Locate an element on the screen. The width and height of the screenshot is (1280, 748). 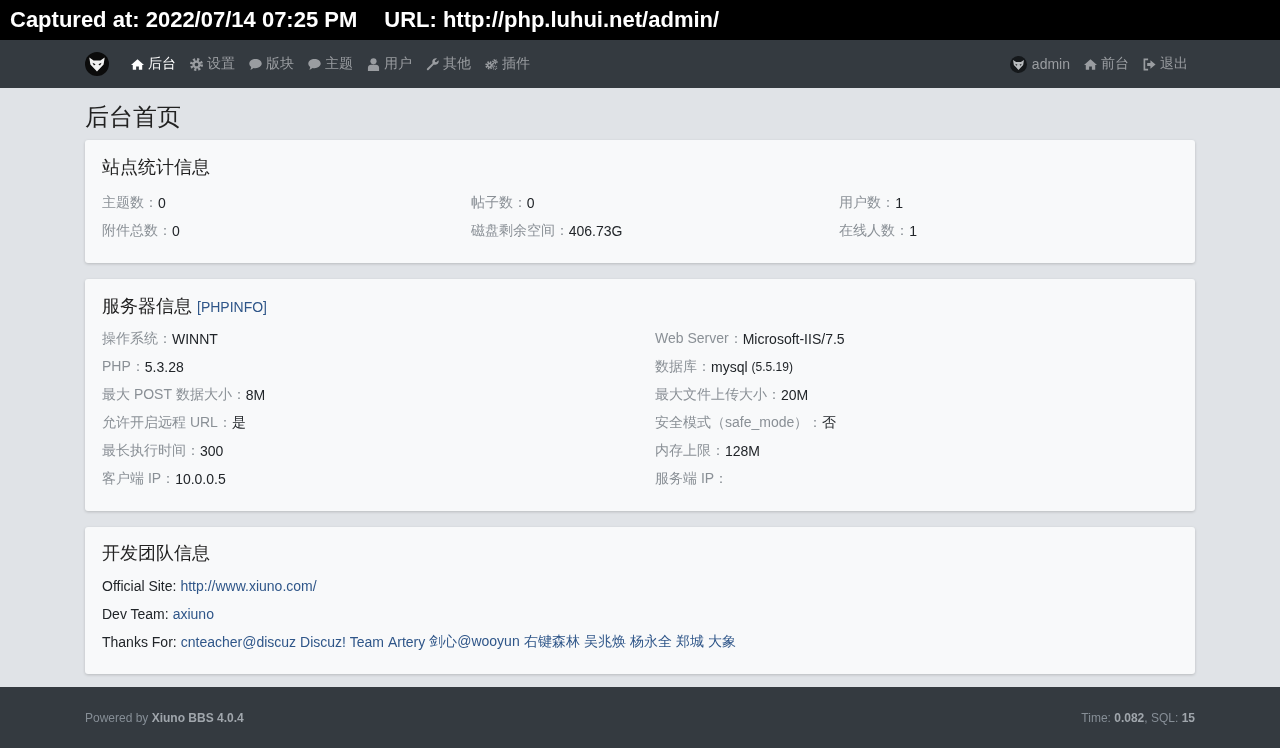
info-label: 安全模式（safe_mode）： is located at coordinates (739, 423).